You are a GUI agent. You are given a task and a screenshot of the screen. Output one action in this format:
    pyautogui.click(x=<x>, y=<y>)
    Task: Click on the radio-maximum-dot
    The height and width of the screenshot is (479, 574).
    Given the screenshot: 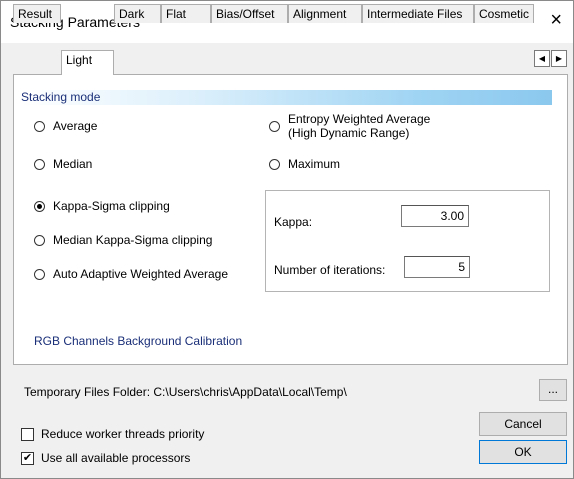 What is the action you would take?
    pyautogui.click(x=274, y=164)
    